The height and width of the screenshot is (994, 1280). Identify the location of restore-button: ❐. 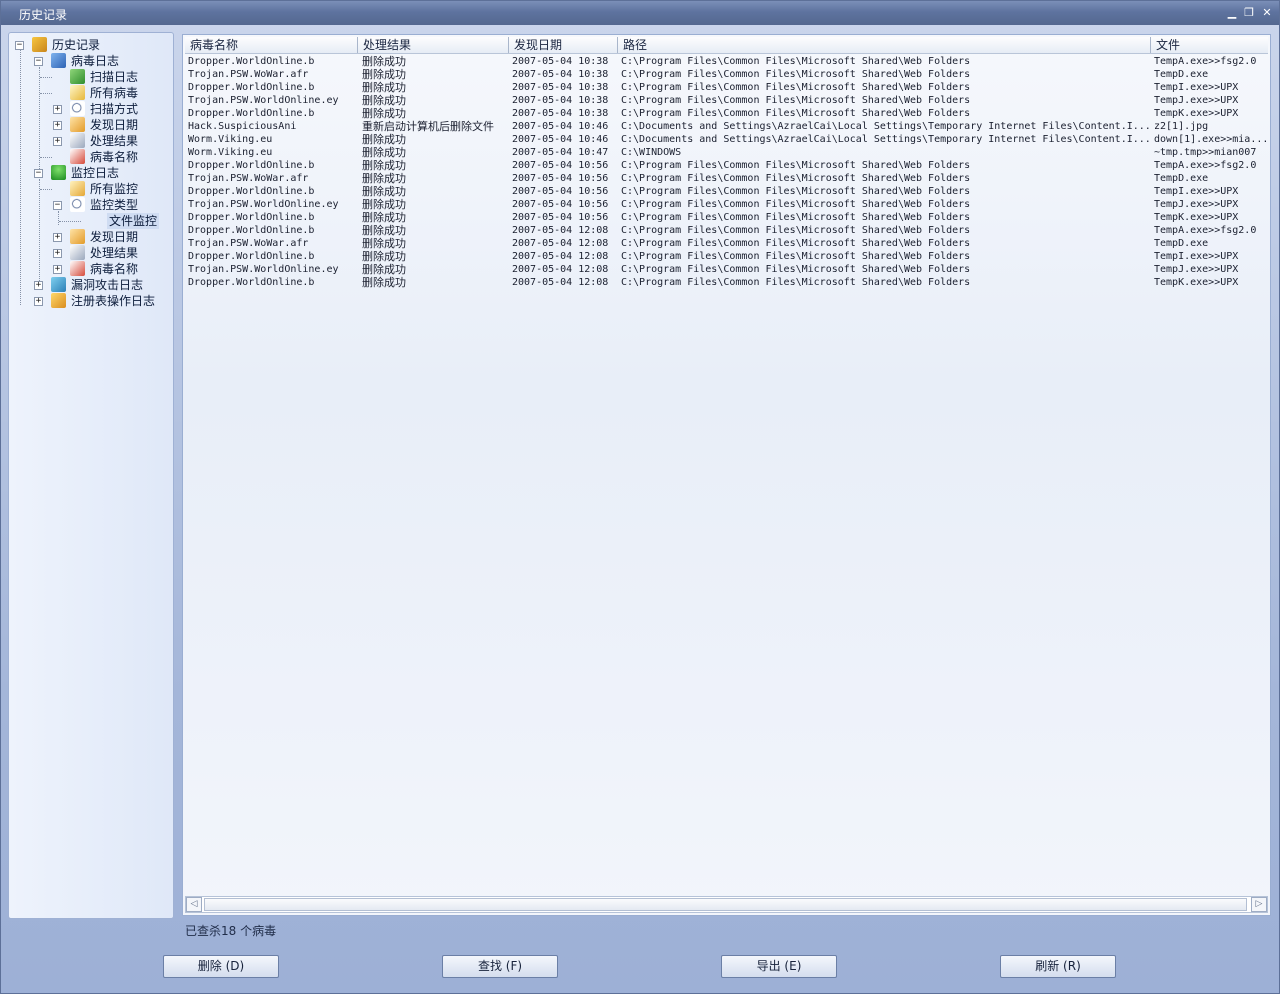
(1249, 13).